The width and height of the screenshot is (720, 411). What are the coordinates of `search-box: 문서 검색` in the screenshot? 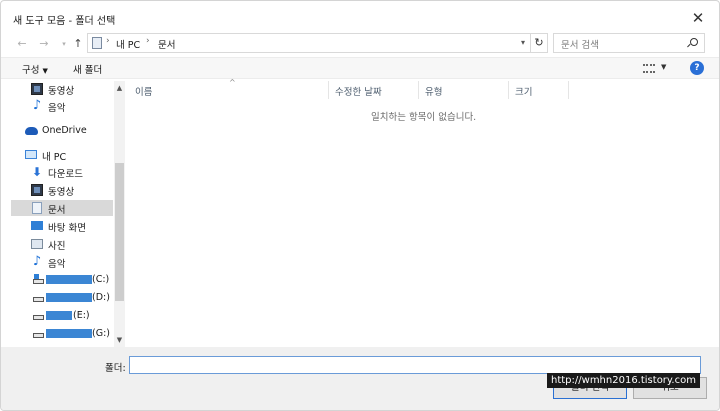 It's located at (629, 43).